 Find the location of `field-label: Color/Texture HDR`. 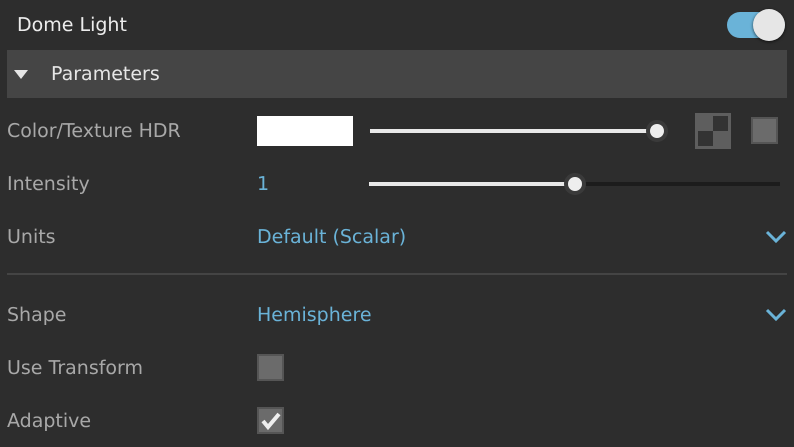

field-label: Color/Texture HDR is located at coordinates (94, 131).